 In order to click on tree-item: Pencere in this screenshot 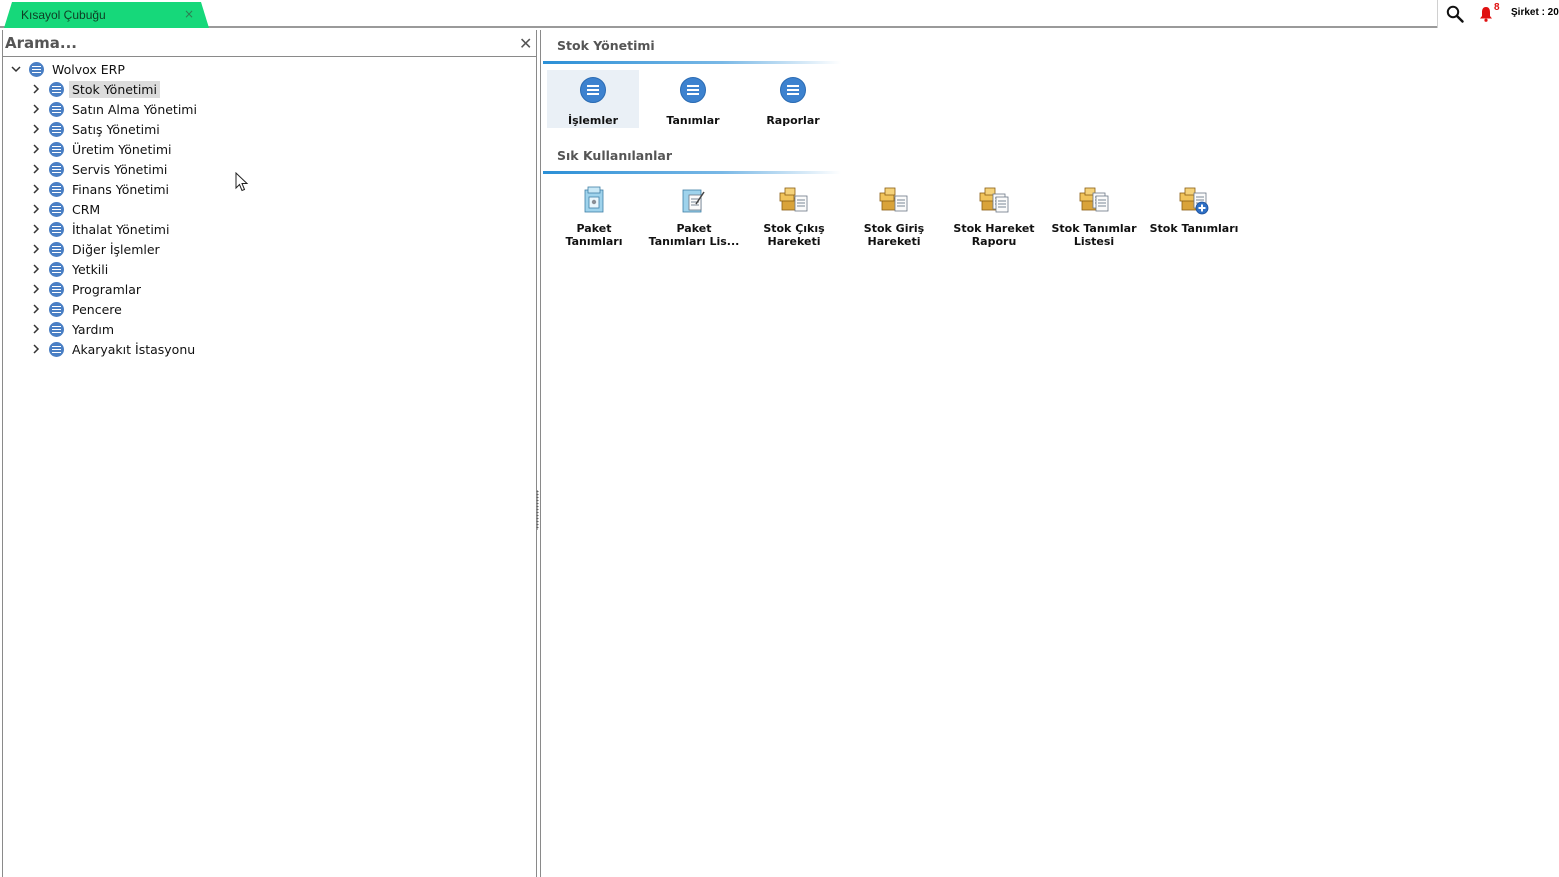, I will do `click(77, 309)`.